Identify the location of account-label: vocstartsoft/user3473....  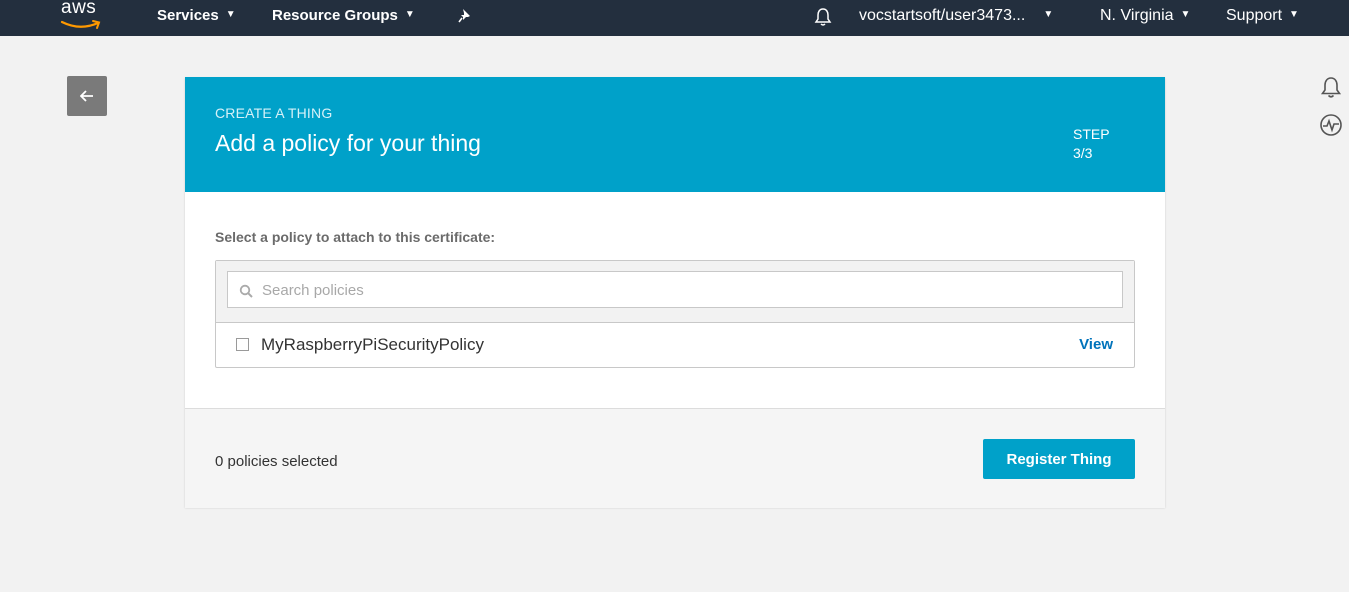
(942, 16).